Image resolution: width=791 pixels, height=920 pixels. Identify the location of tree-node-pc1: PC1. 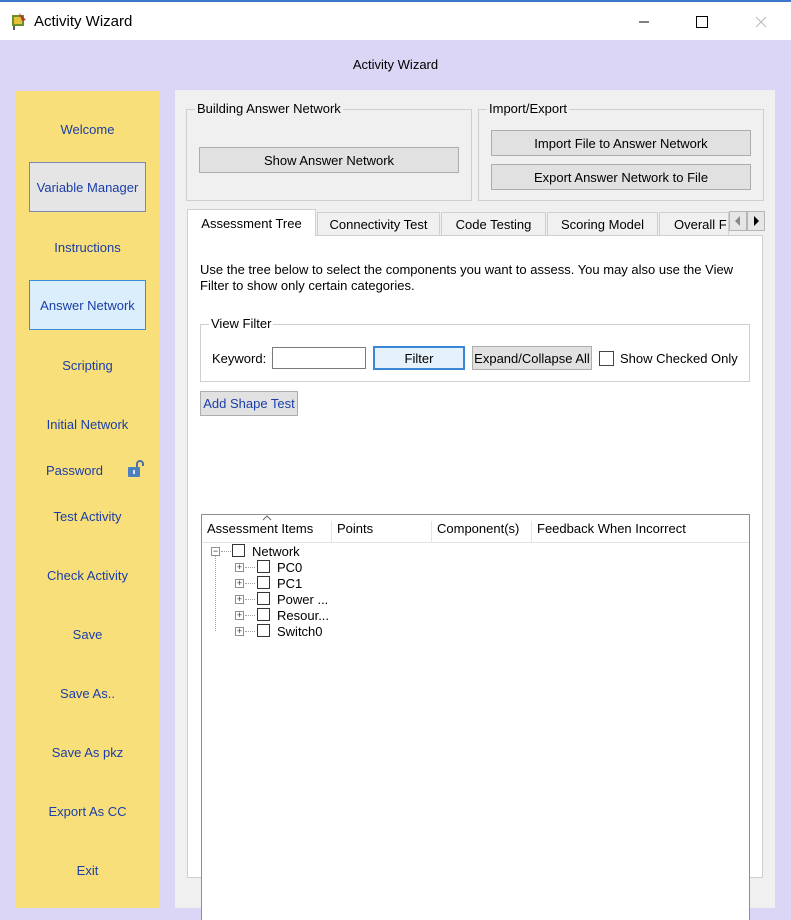
(289, 583).